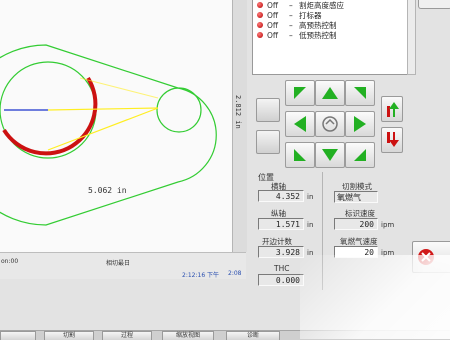 The height and width of the screenshot is (340, 450). I want to click on io-status-list: Off – 割炬高度感应 Off – 打标器 Off – 高预热控制 Off – 低预热控制, so click(330, 37).